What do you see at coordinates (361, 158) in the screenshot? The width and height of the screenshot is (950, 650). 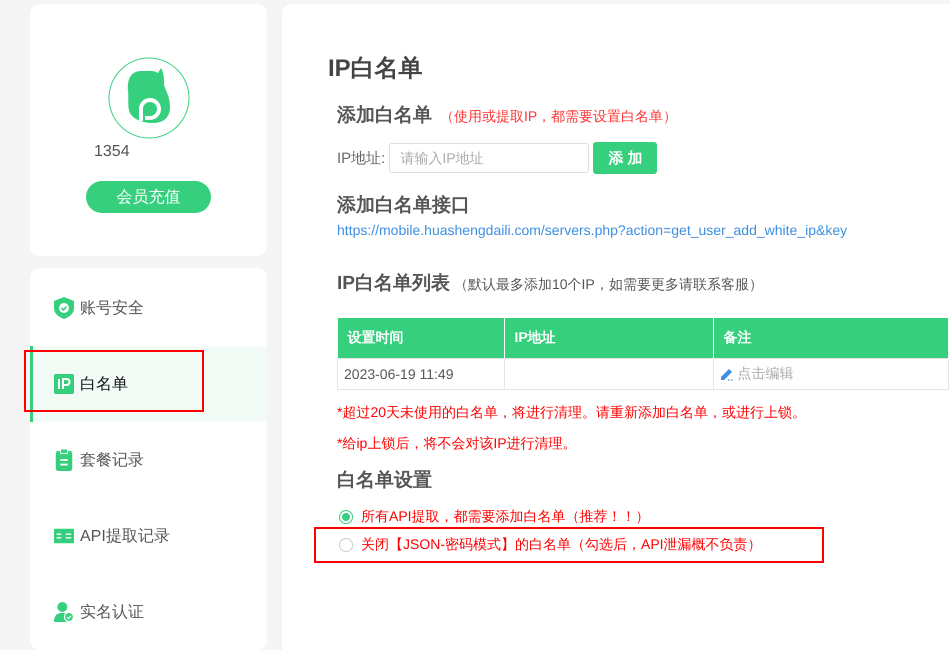 I see `field-label: IP地址:` at bounding box center [361, 158].